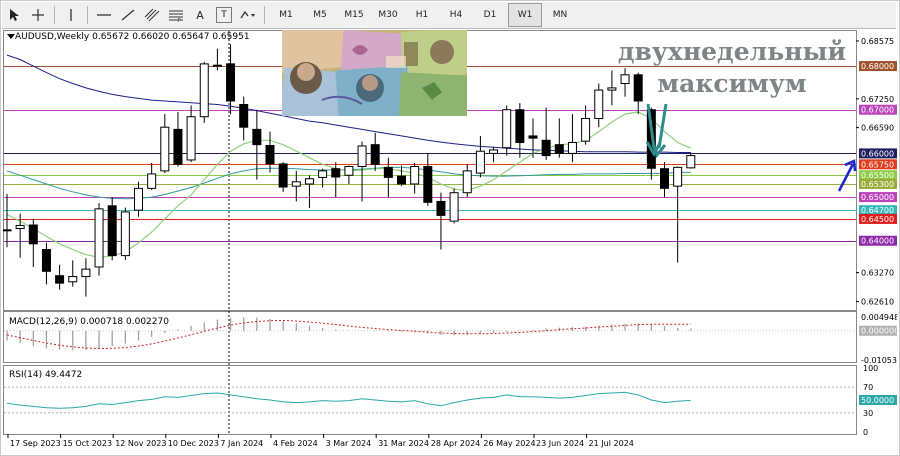 The width and height of the screenshot is (900, 456). I want to click on macd-value-tag-label: 0.000000, so click(879, 331).